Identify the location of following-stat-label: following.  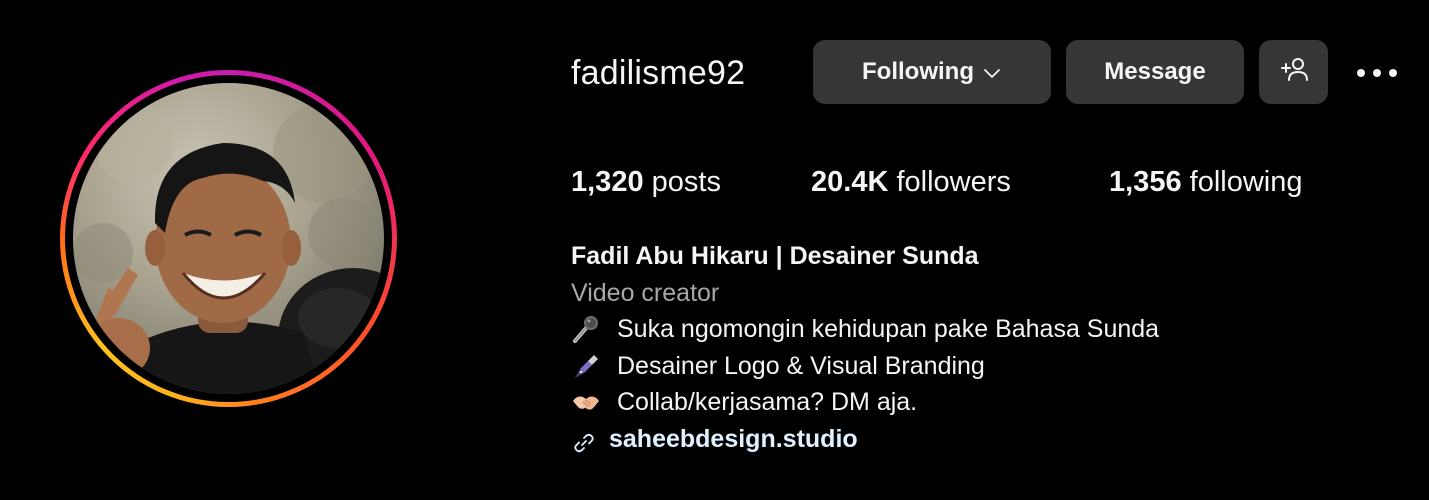
(1246, 182).